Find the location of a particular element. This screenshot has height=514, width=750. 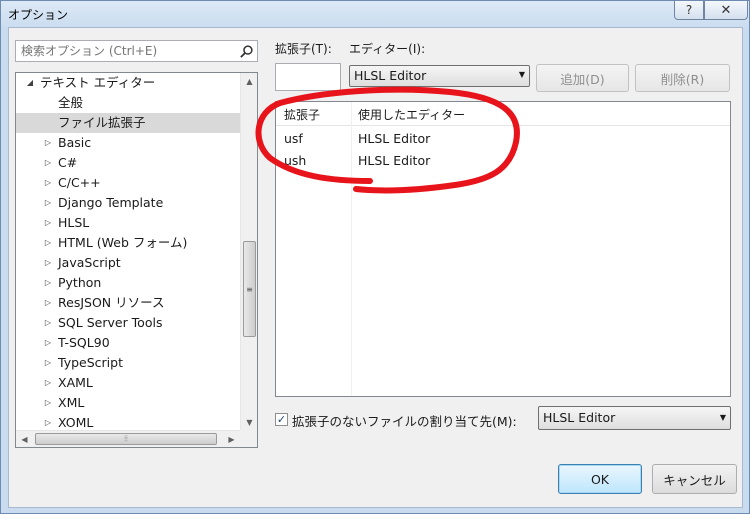

scroll-right-arrow-icon: ▶ is located at coordinates (231, 439).